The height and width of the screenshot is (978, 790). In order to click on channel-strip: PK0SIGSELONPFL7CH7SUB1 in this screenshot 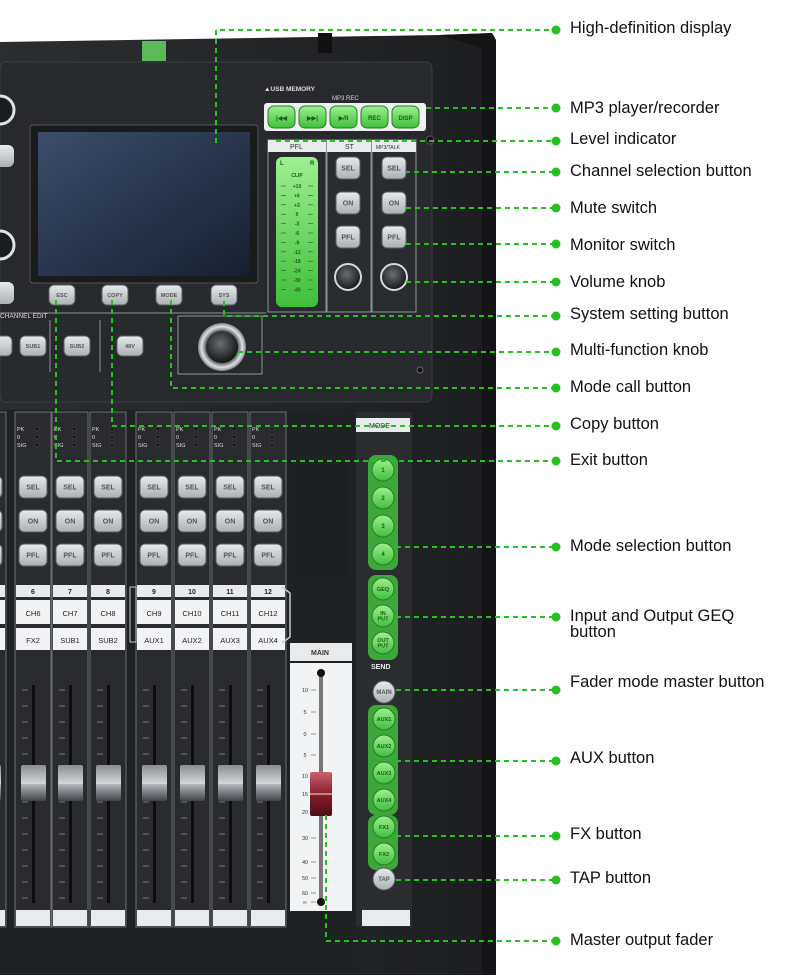, I will do `click(70, 669)`.